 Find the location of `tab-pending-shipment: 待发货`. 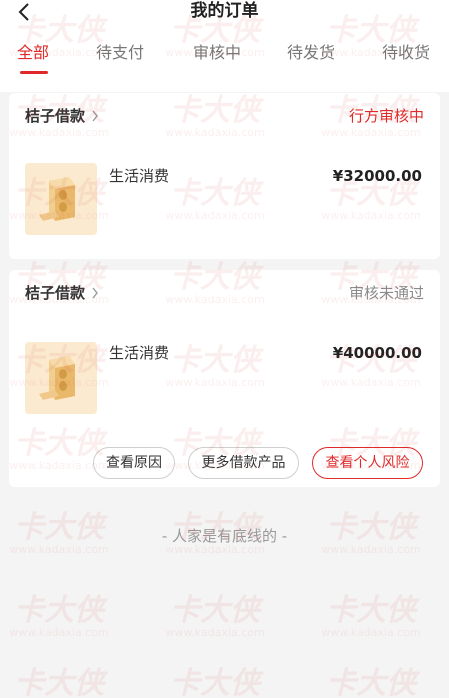

tab-pending-shipment: 待发货 is located at coordinates (311, 55).